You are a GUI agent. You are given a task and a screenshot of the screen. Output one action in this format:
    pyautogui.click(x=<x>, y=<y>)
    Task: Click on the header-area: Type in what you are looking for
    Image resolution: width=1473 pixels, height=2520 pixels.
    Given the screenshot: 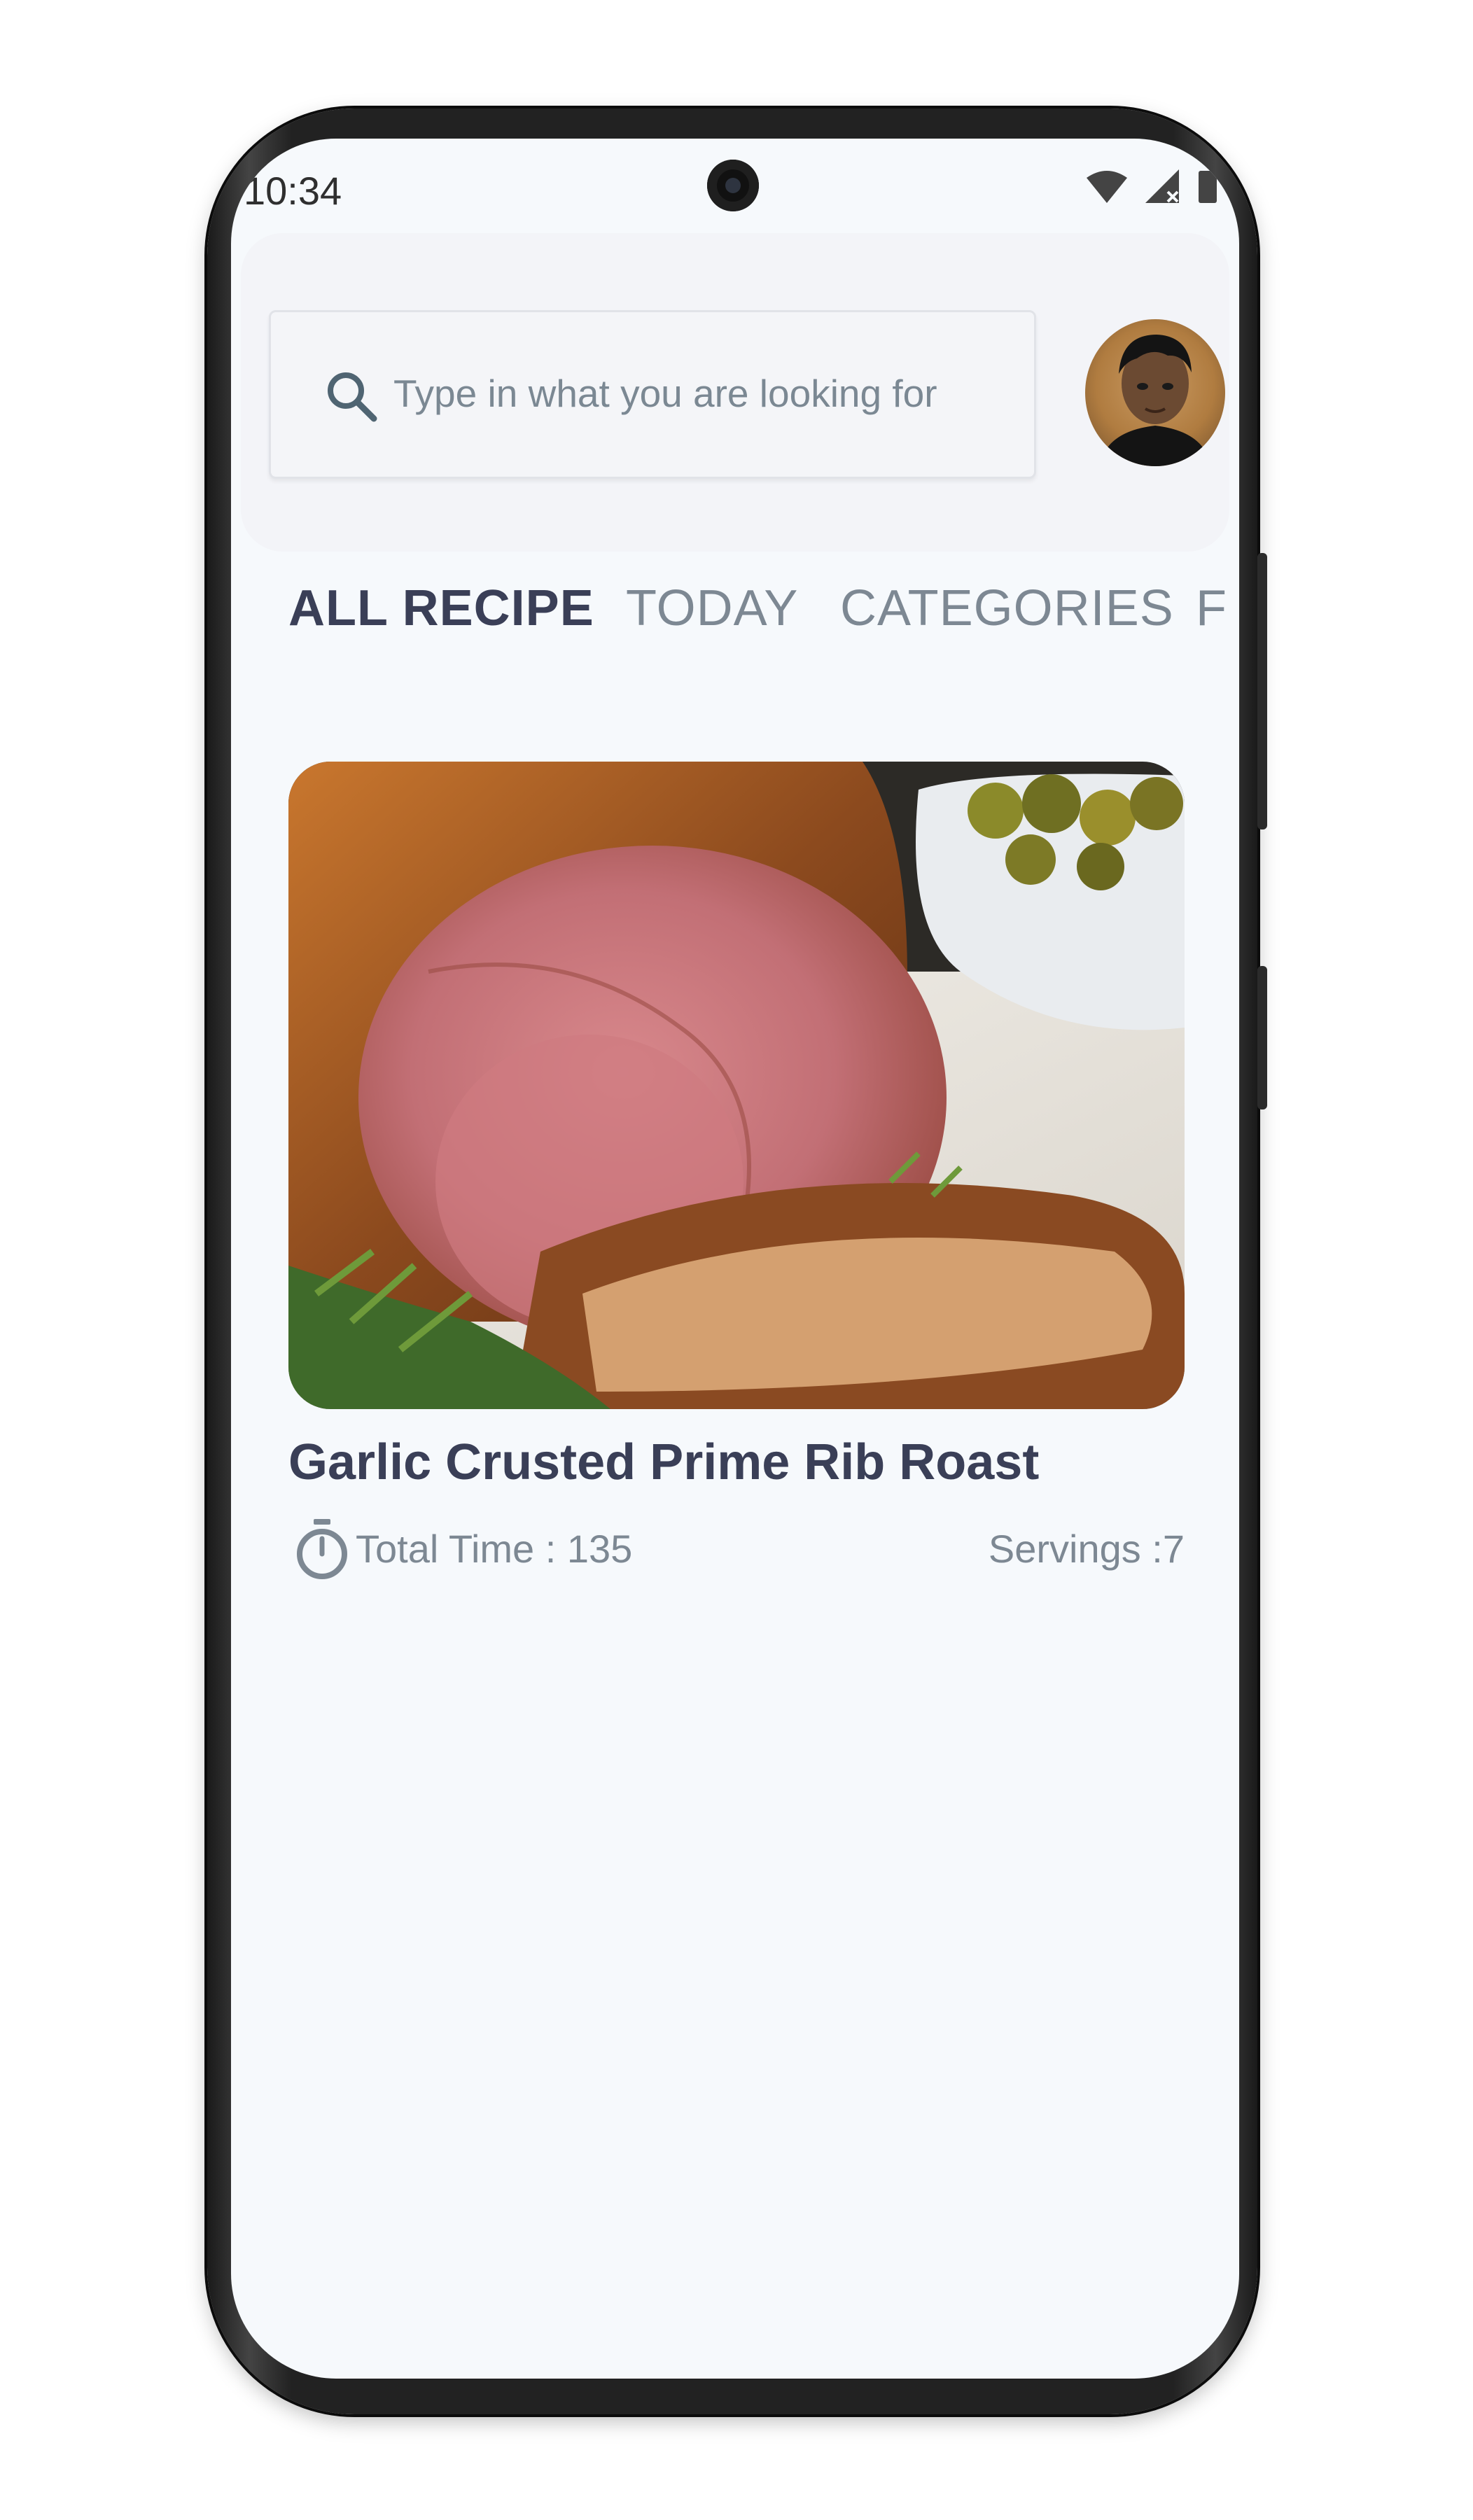 What is the action you would take?
    pyautogui.click(x=735, y=392)
    